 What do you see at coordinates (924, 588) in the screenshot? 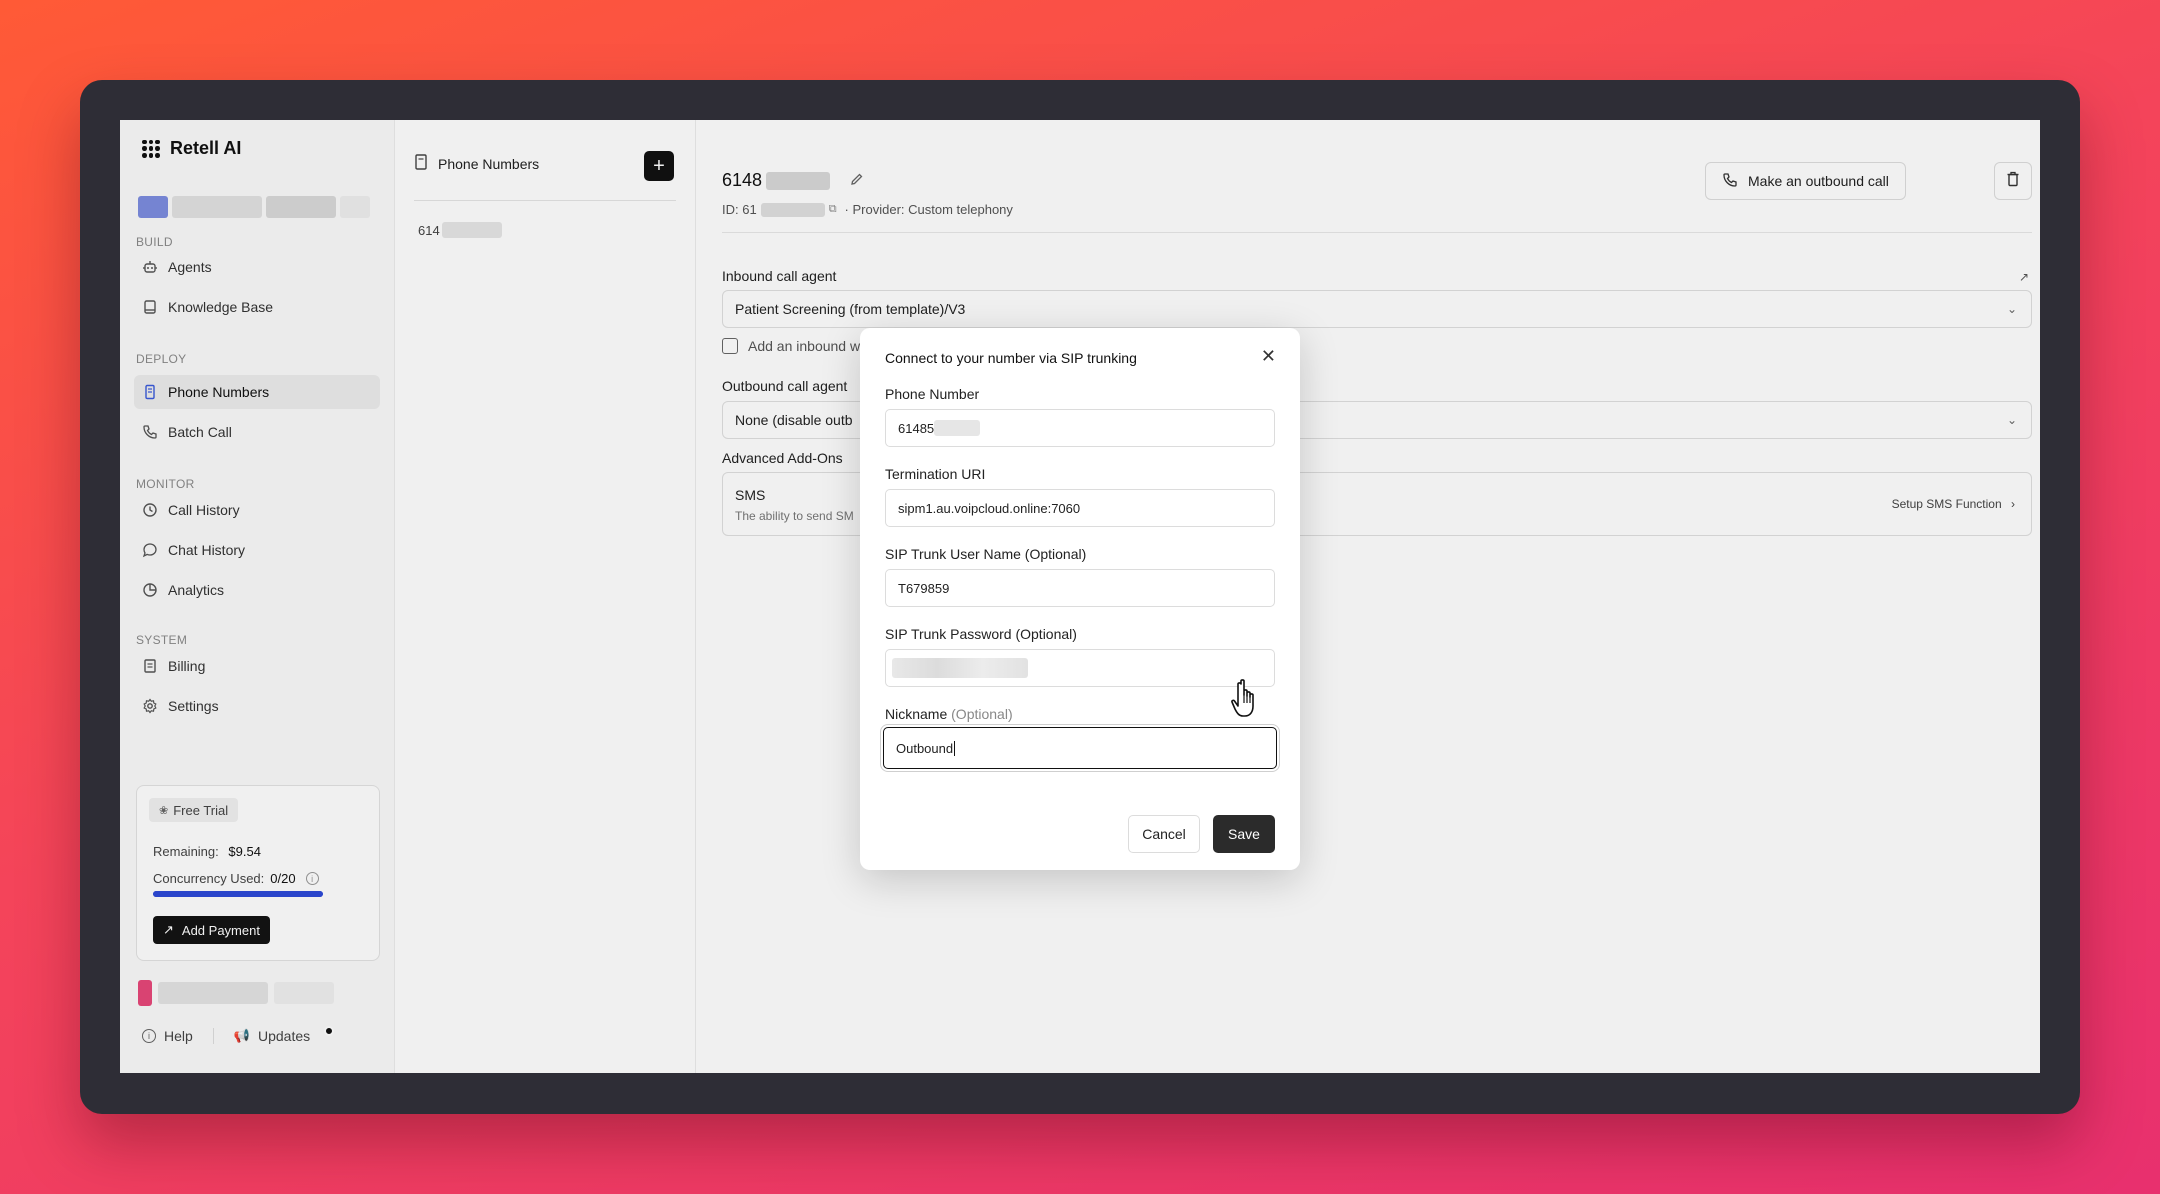
I see `sip-username-value: T679859` at bounding box center [924, 588].